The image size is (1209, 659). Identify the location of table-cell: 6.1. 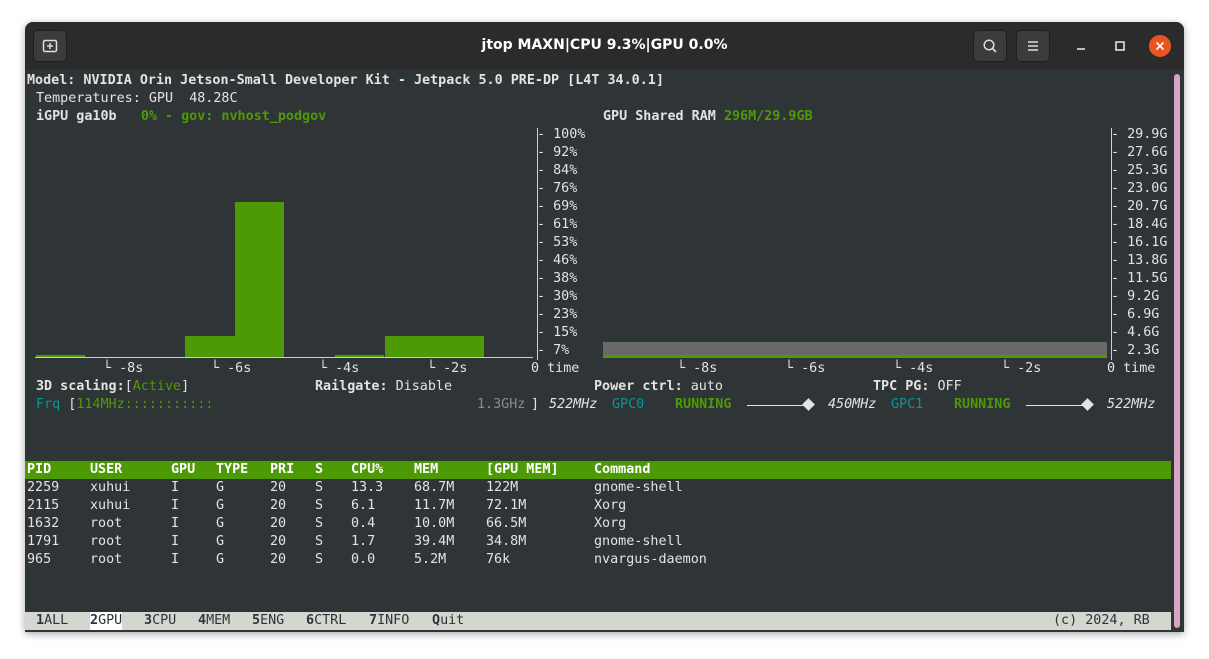
(363, 505).